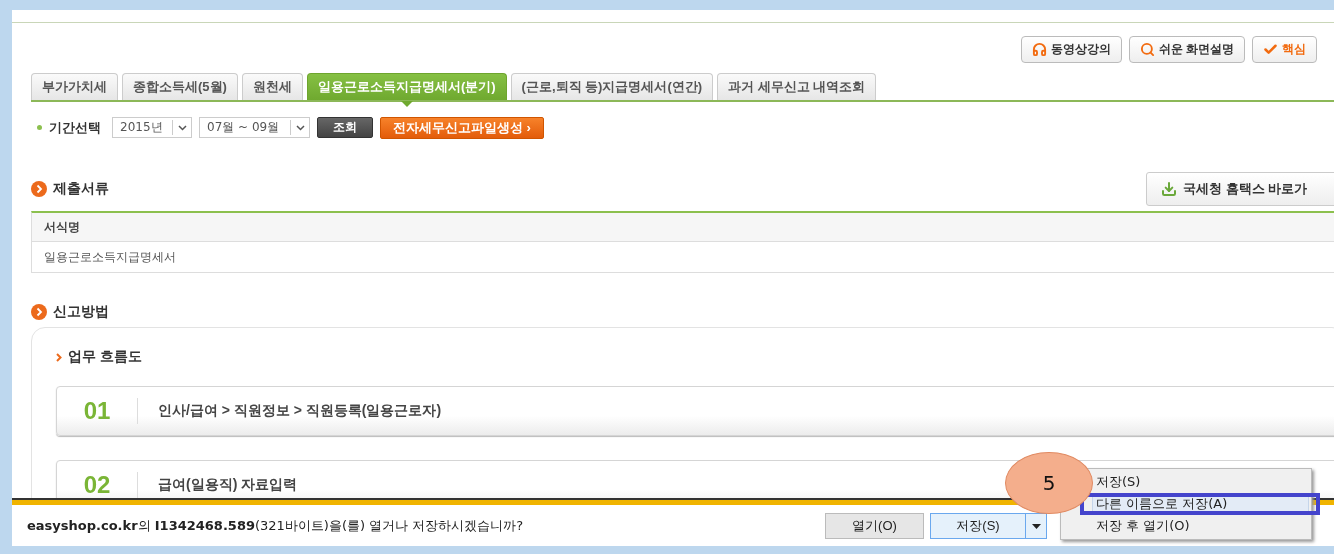  I want to click on column-header: 서식명, so click(683, 227).